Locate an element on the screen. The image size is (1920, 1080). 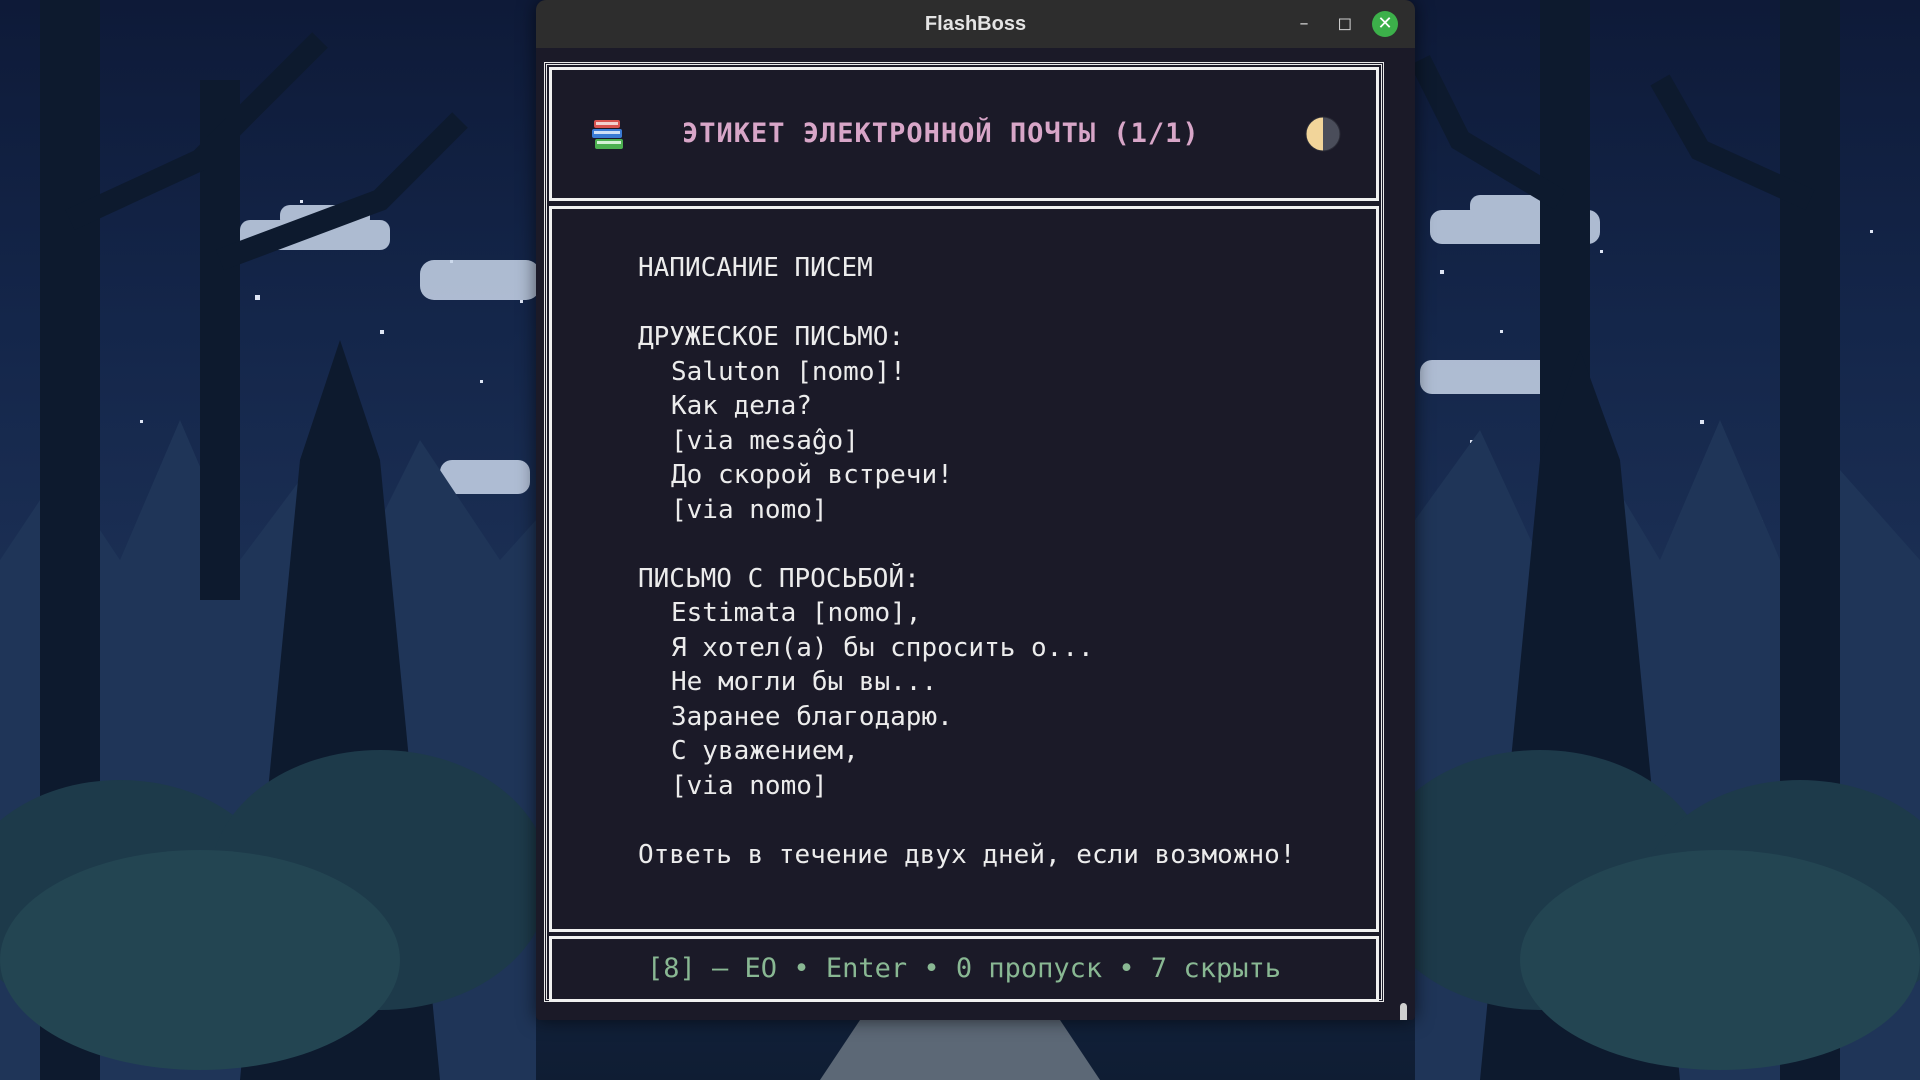
card-header: ЭТИКЕТ ЭЛЕКТРОННОЙ ПОЧТЫ (1/1) is located at coordinates (964, 134).